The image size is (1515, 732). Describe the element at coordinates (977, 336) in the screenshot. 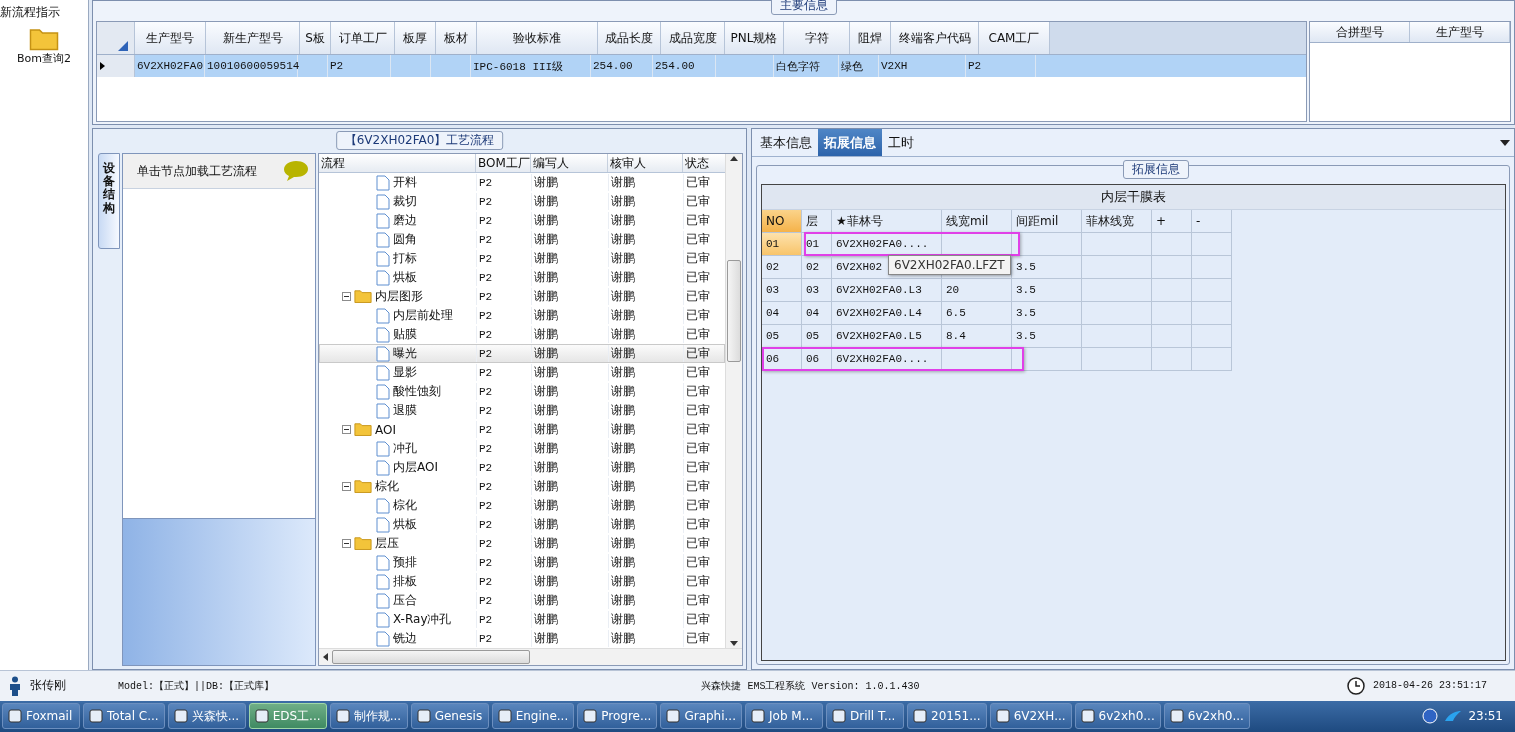

I see `table-cell: 8.4` at that location.